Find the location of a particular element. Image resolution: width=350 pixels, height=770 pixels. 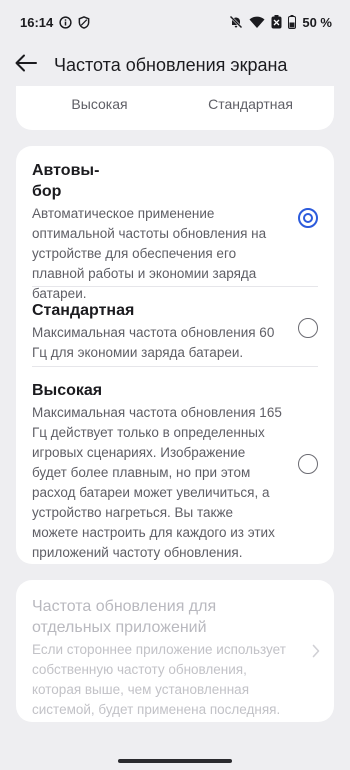

chevron-right-icon is located at coordinates (316, 653).